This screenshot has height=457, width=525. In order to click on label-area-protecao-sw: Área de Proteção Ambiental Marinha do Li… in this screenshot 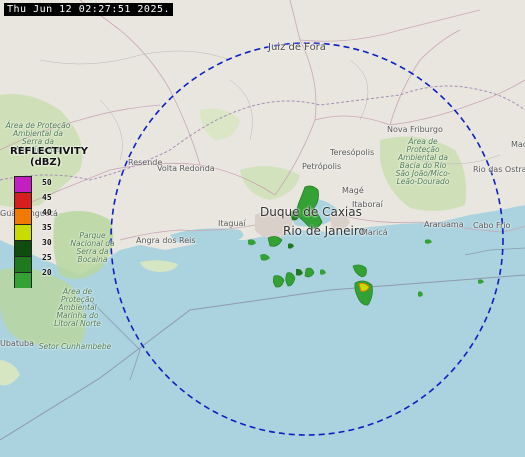, I will do `click(77, 307)`.